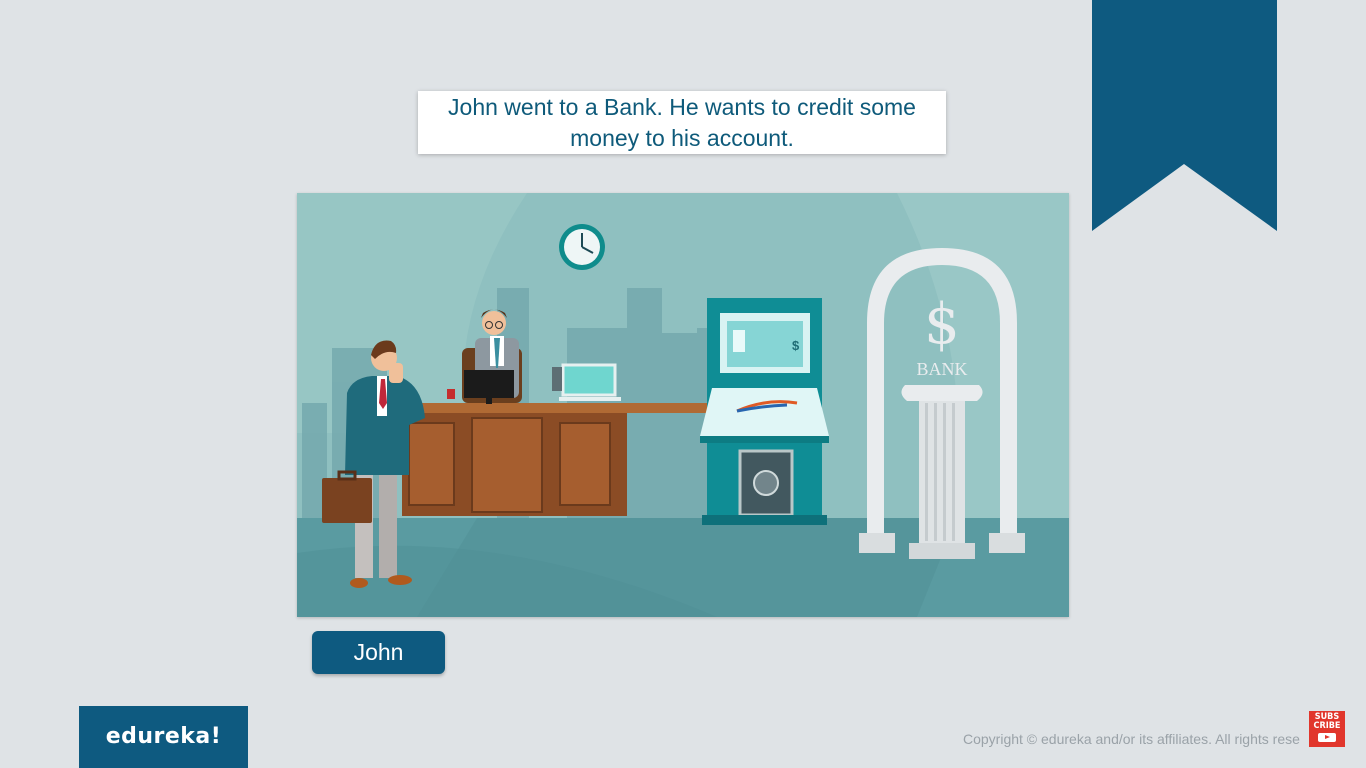 The image size is (1366, 768). I want to click on atm-screen-symbol: $, so click(796, 345).